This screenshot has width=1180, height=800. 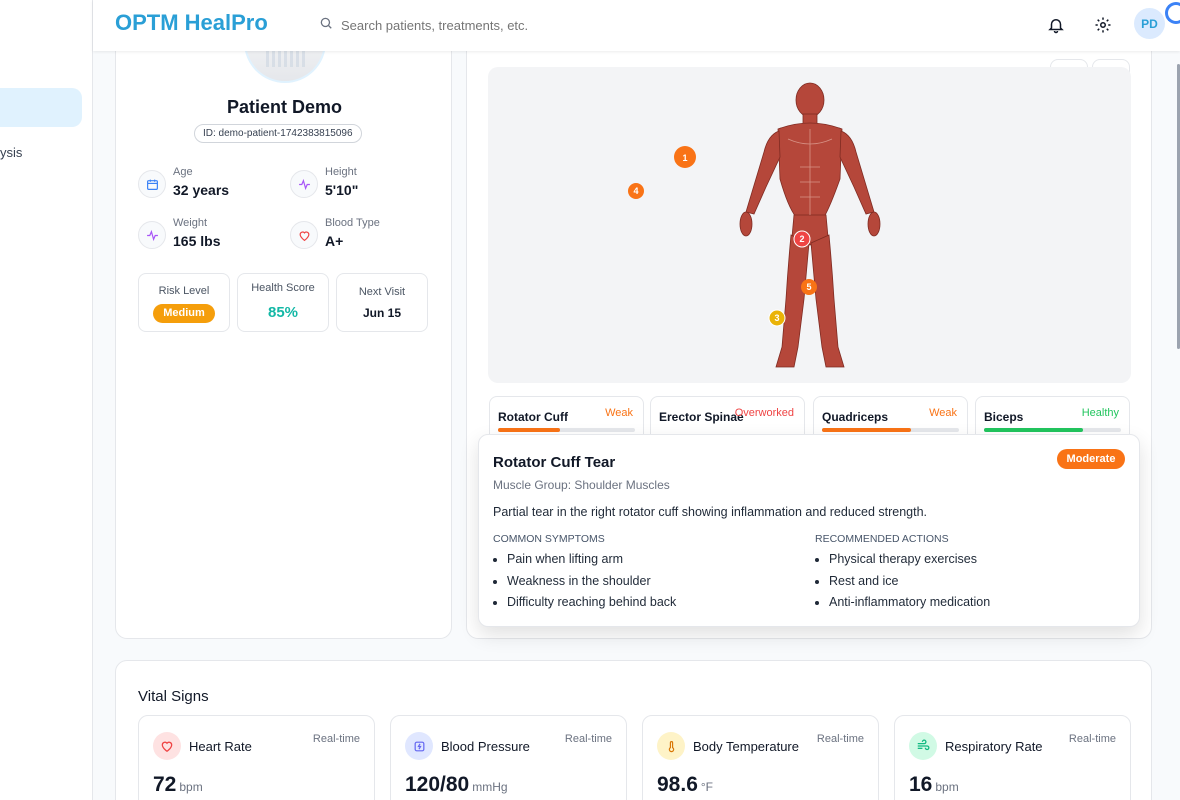 What do you see at coordinates (256, 757) in the screenshot?
I see `vital-heart-rate: Heart Rate Real-time 72 bpm` at bounding box center [256, 757].